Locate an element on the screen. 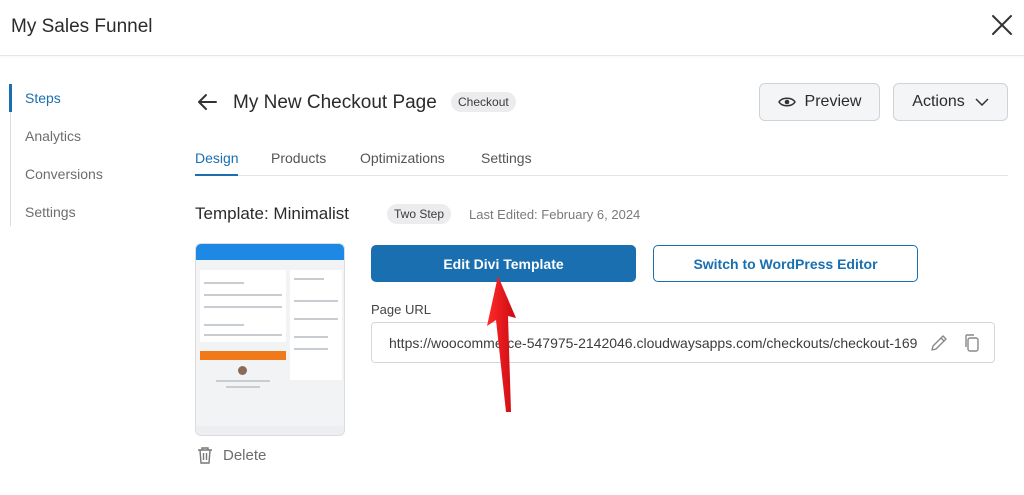 This screenshot has height=495, width=1024. sidebar-item-conversions: Conversions is located at coordinates (64, 174).